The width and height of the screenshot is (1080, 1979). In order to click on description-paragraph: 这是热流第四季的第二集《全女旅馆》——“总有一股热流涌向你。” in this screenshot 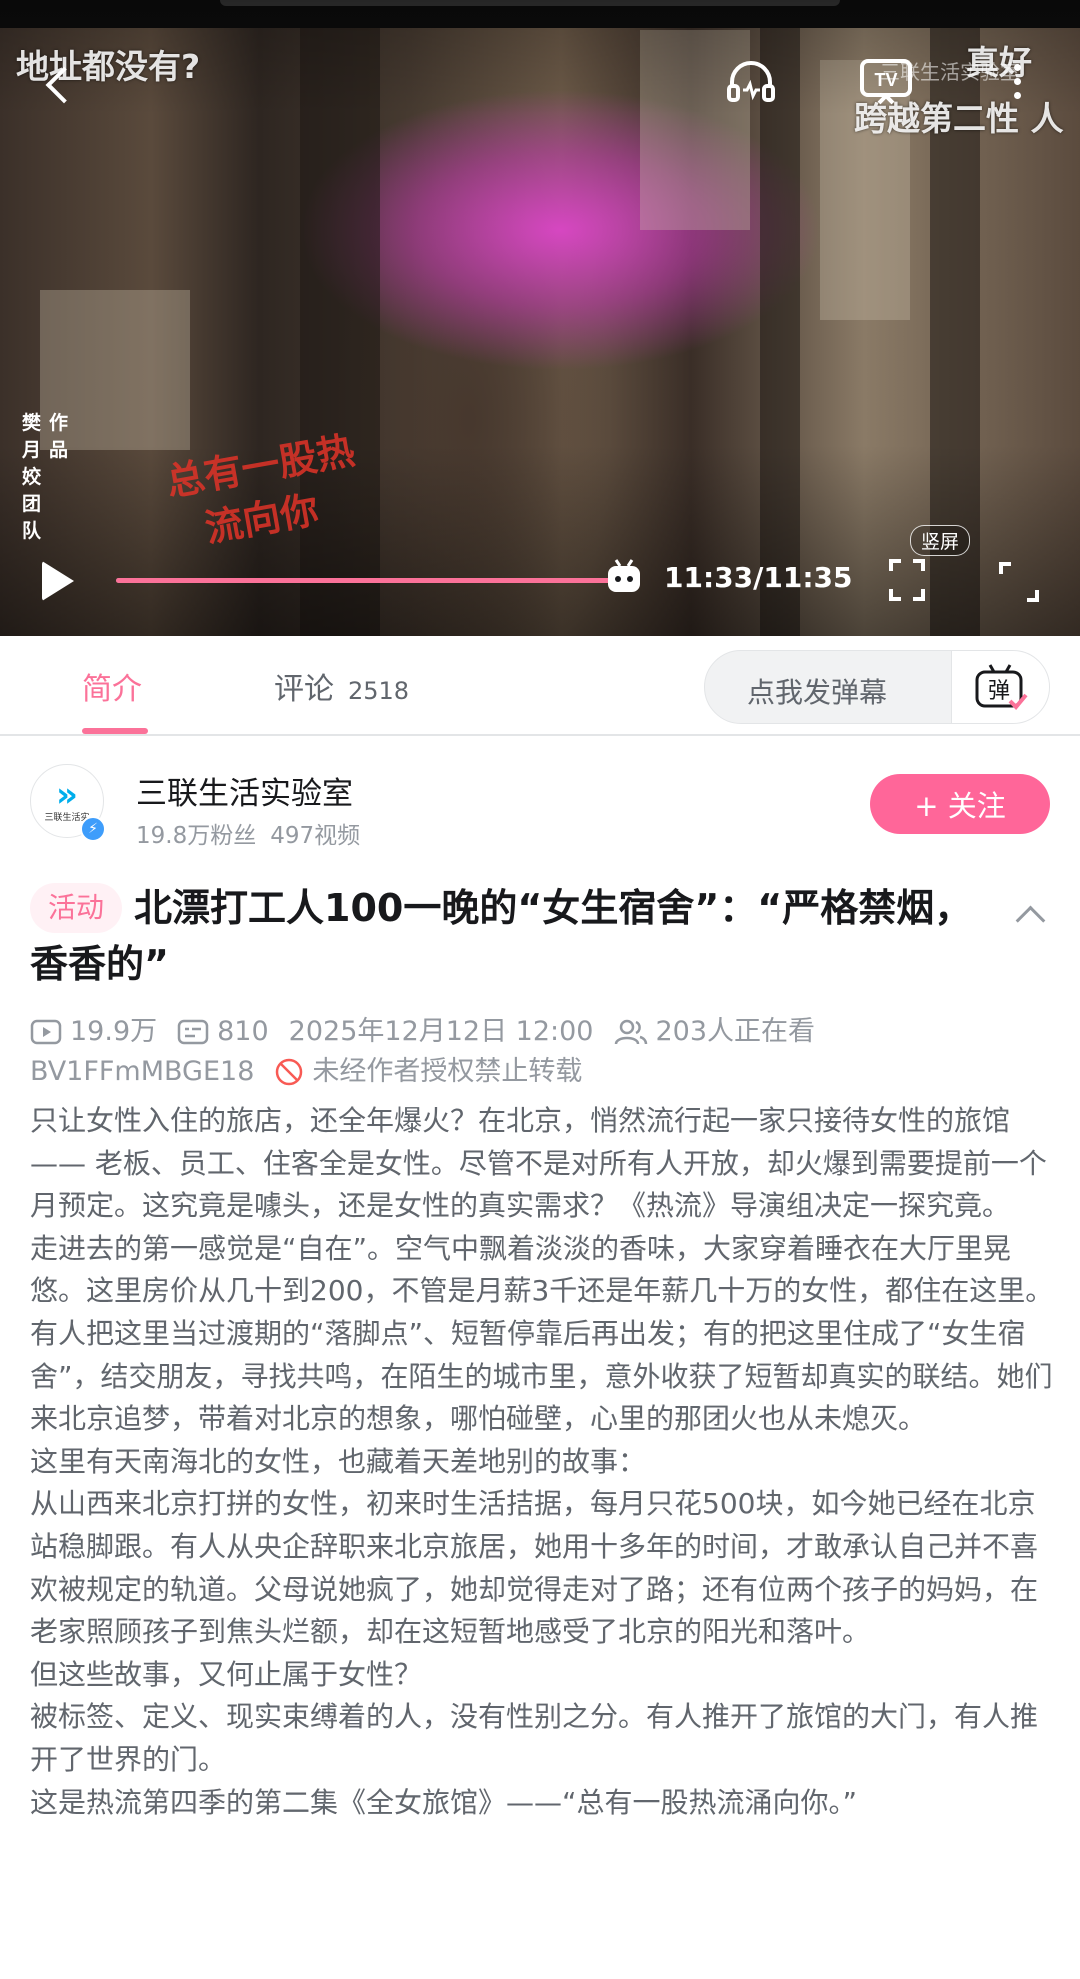, I will do `click(444, 1802)`.